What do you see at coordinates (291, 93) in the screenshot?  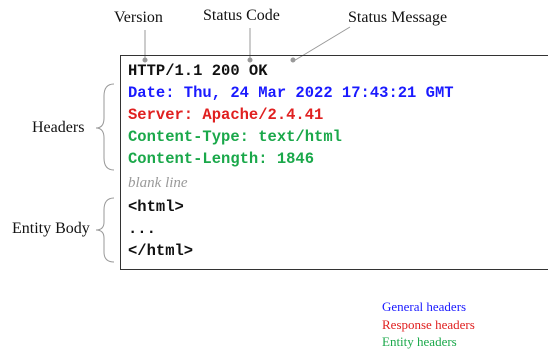 I see `date-header: Date: Thu, 24 Mar 2022 17:43:21 GMT` at bounding box center [291, 93].